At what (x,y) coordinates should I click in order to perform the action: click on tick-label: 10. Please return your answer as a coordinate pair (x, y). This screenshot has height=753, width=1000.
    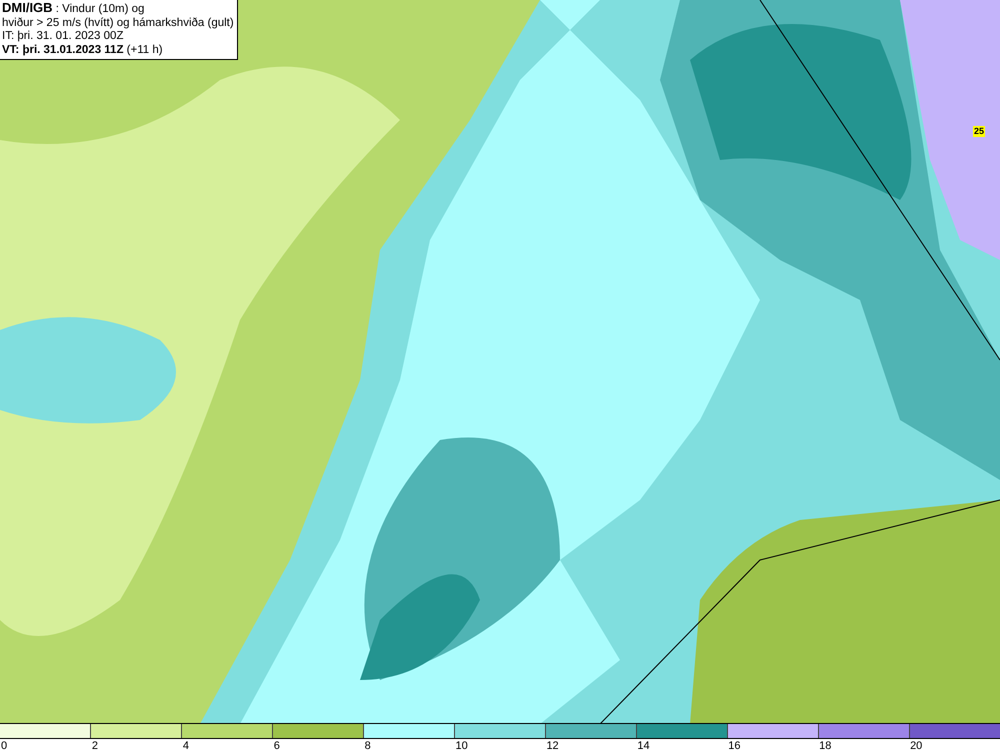
    Looking at the image, I should click on (461, 746).